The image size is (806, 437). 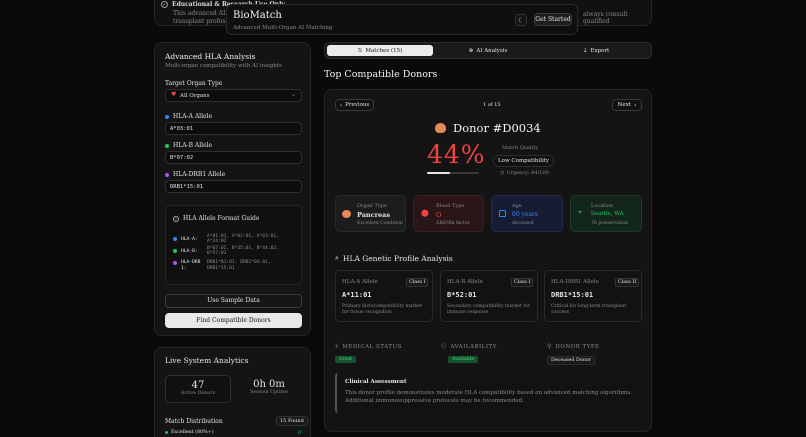 What do you see at coordinates (341, 105) in the screenshot?
I see `chevron-left-icon: ‹` at bounding box center [341, 105].